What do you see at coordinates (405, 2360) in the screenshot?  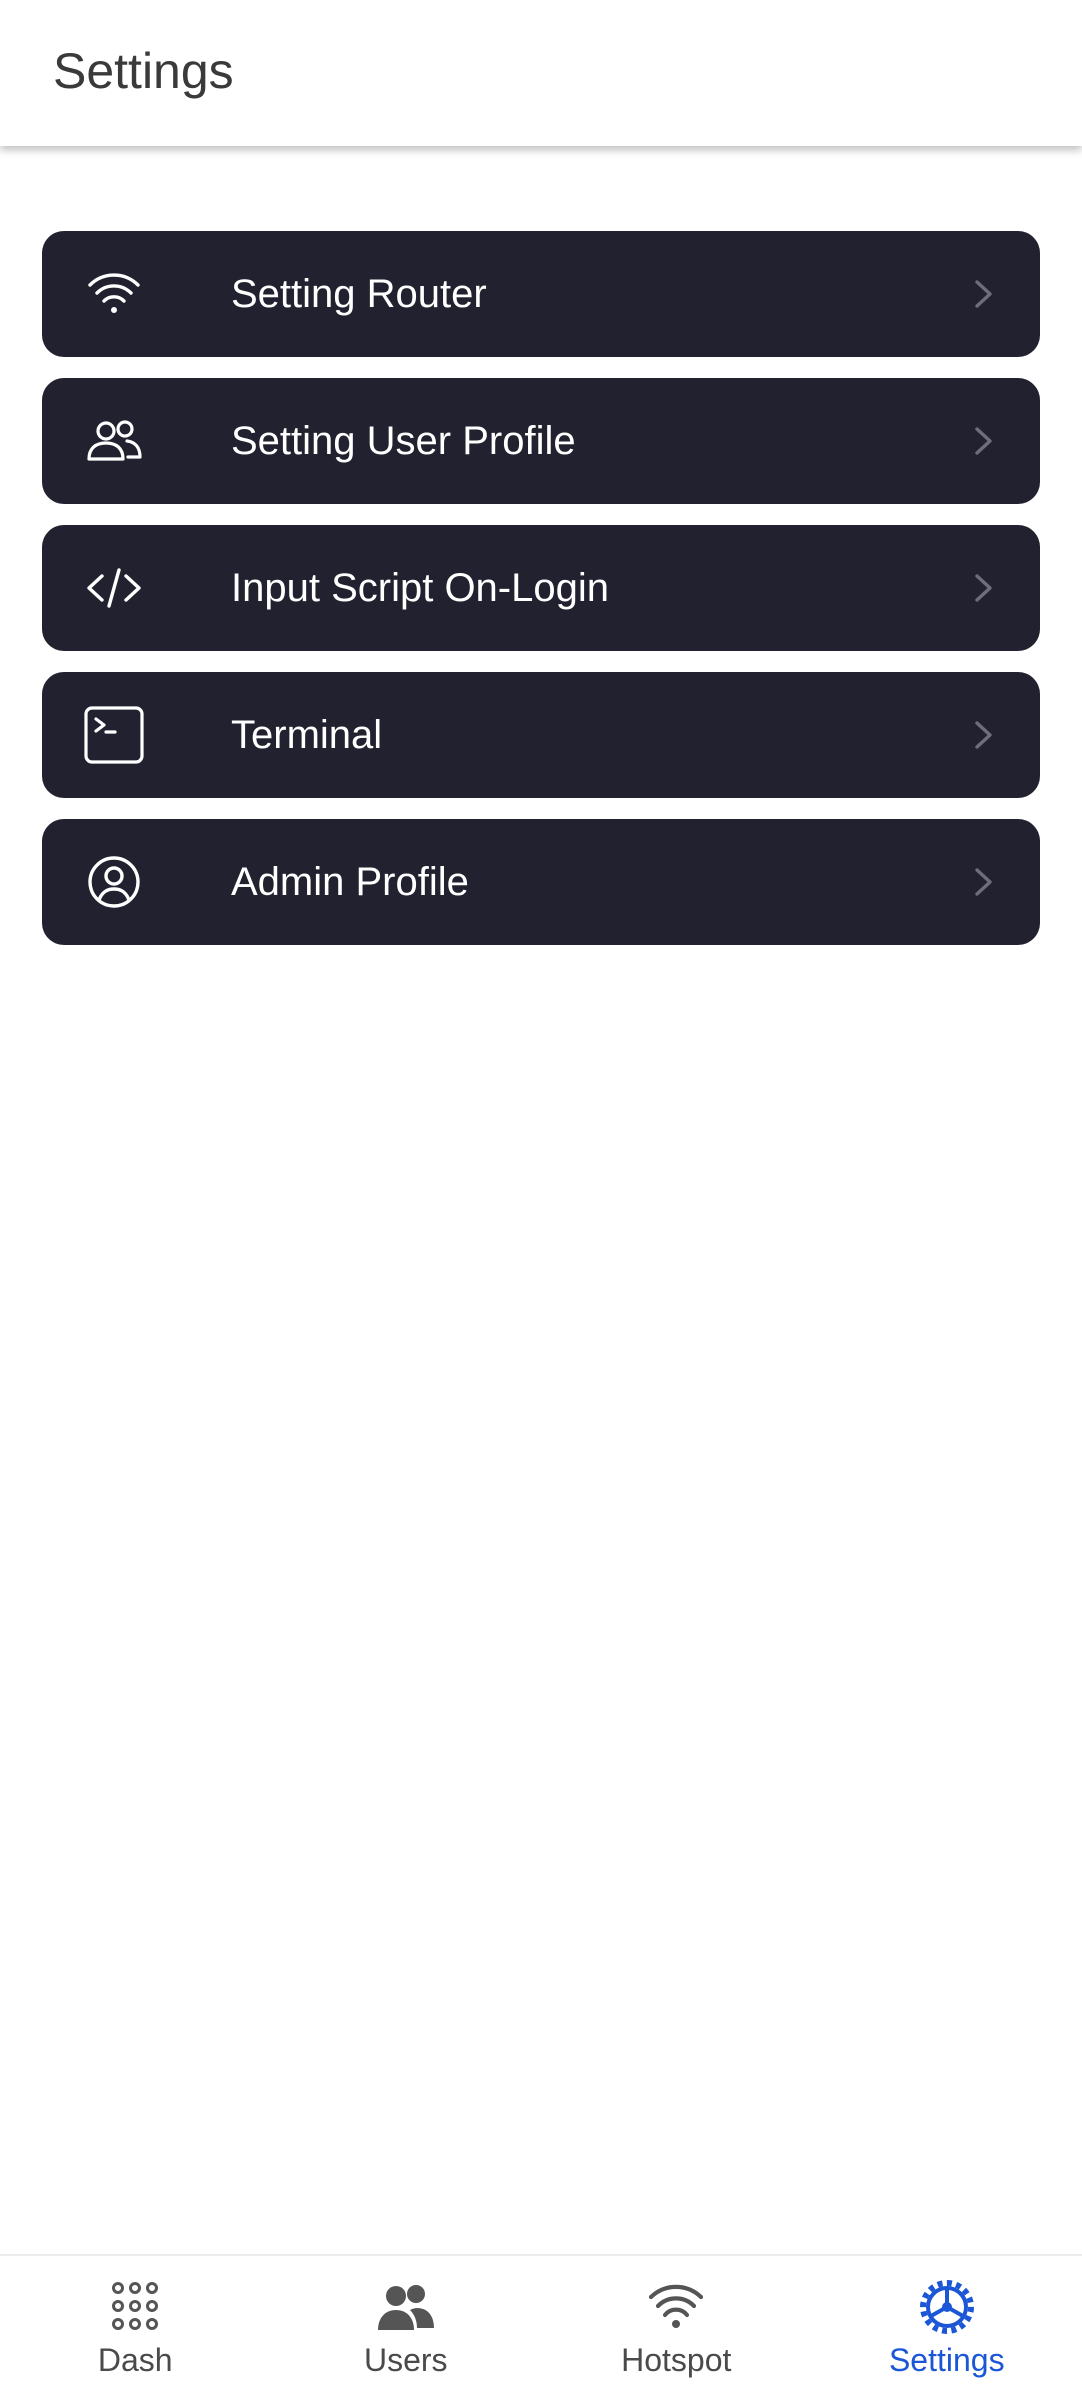 I see `nav-label: Users` at bounding box center [405, 2360].